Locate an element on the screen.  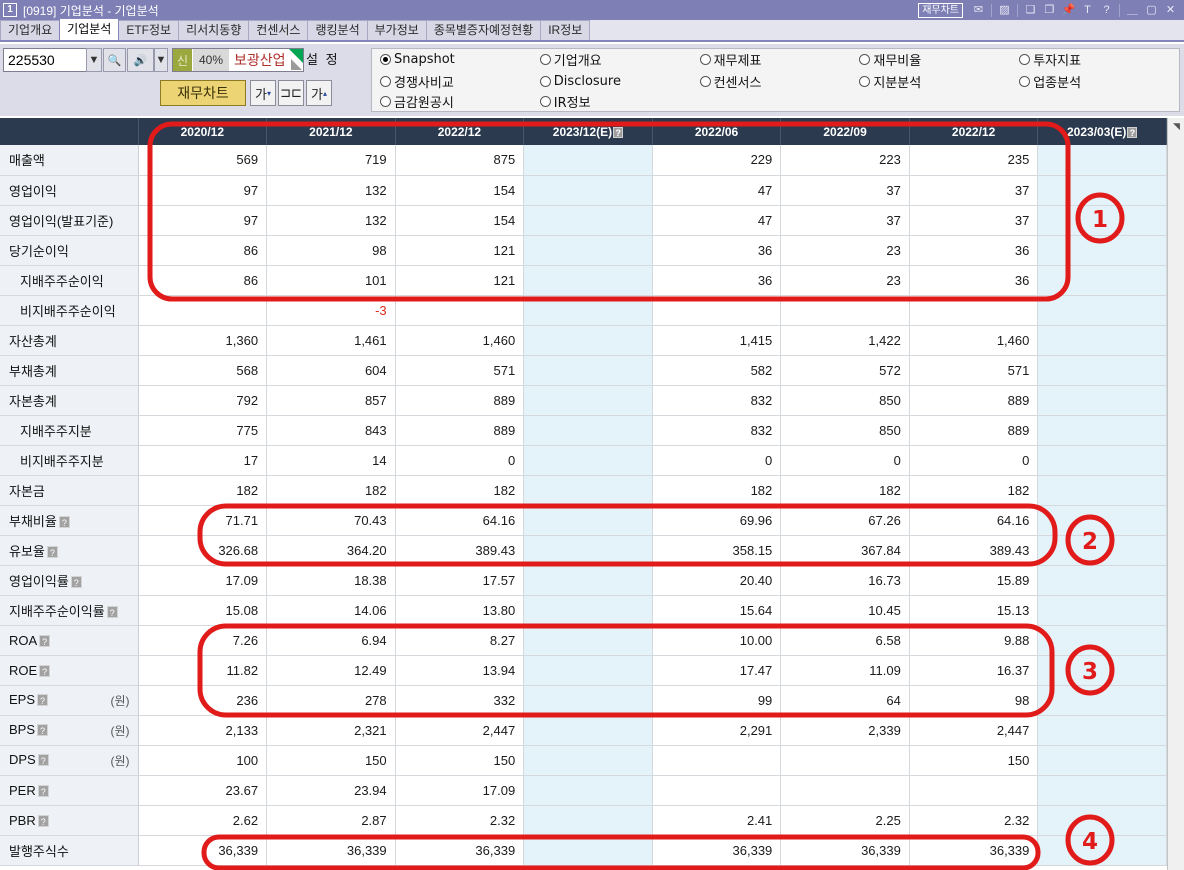
chart-icon: ▨ is located at coordinates (1004, 10).